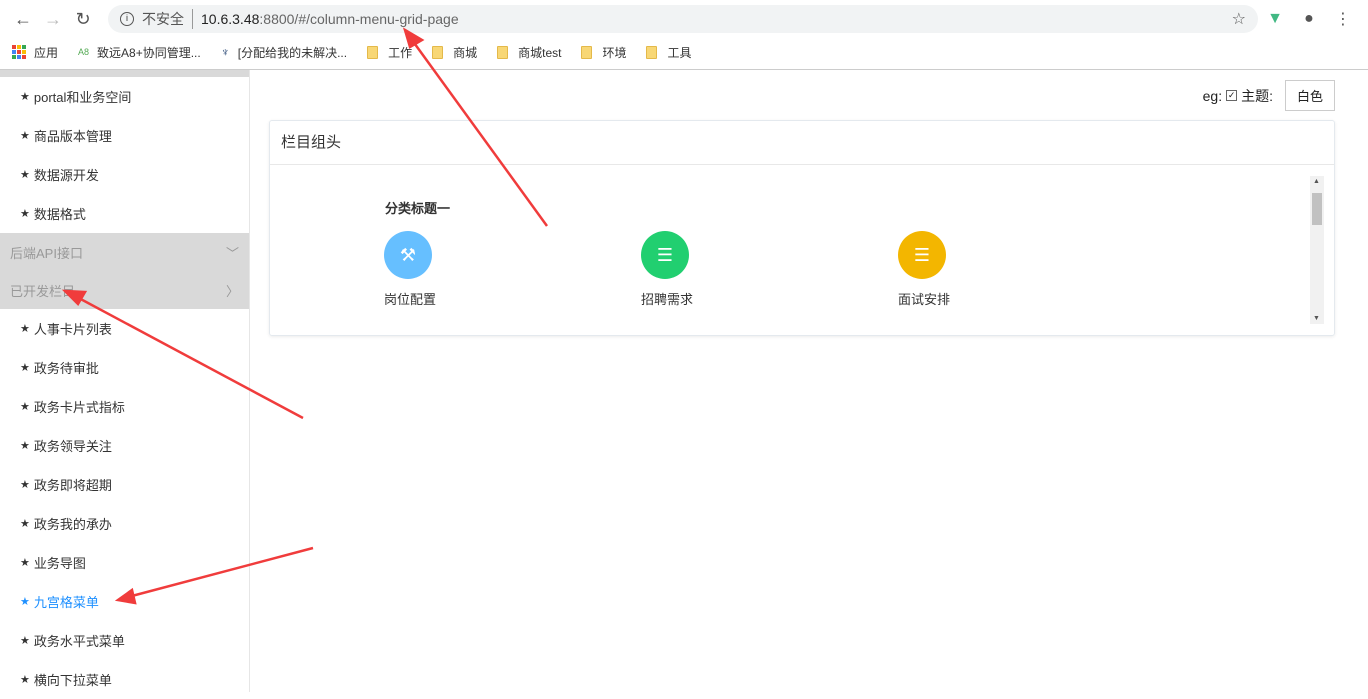  Describe the element at coordinates (408, 255) in the screenshot. I see `gavel-icon: ⚒` at that location.